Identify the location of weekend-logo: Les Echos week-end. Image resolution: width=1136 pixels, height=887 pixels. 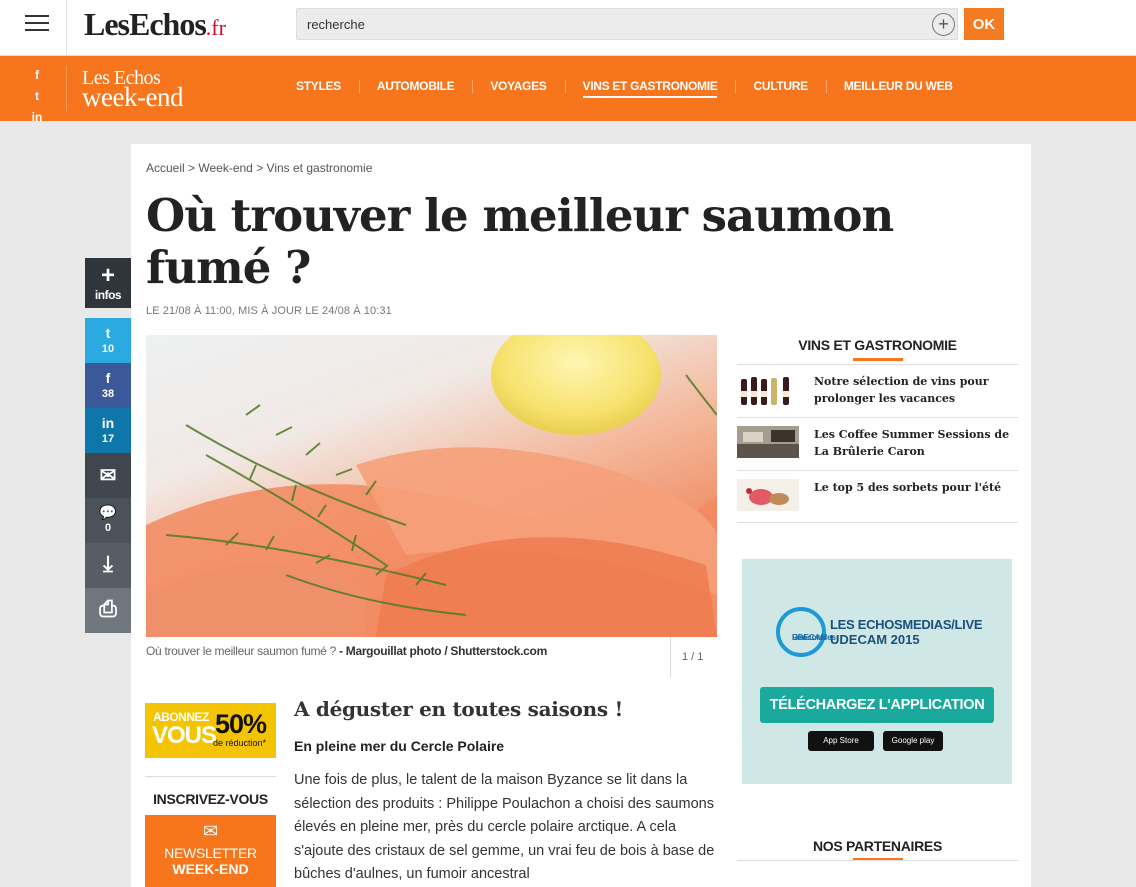
(132, 89).